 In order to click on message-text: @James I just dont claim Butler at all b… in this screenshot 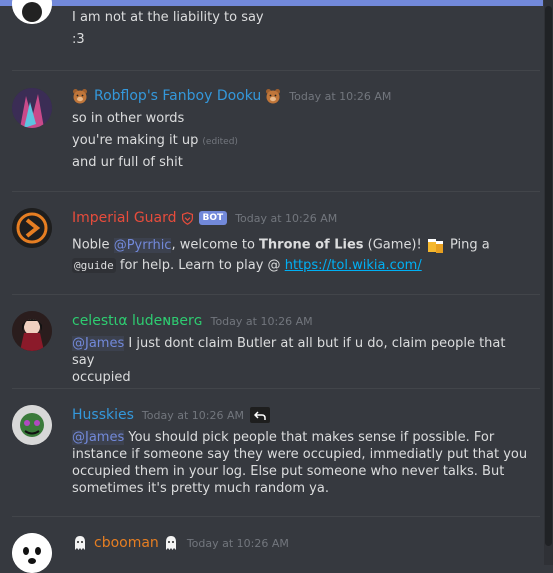, I will do `click(302, 360)`.